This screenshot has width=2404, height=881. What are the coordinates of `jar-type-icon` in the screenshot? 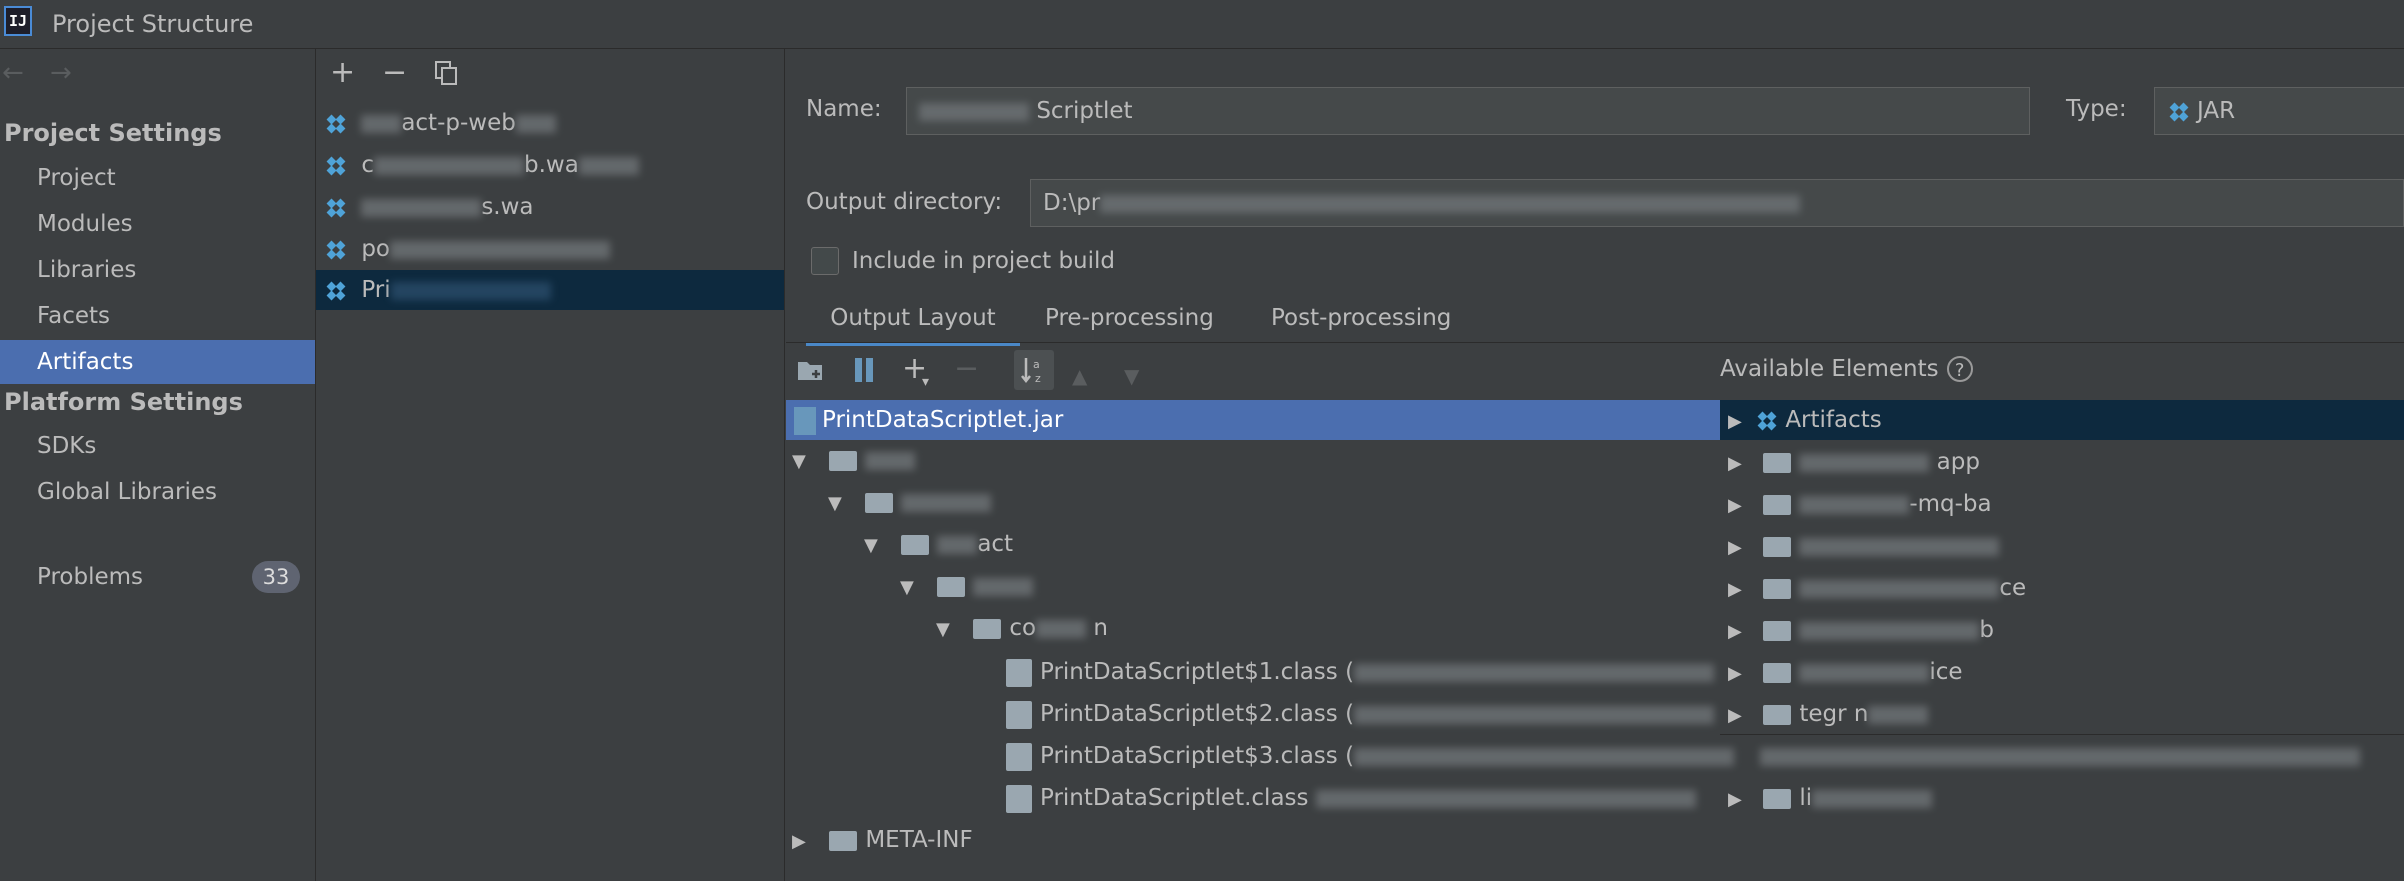 It's located at (2179, 111).